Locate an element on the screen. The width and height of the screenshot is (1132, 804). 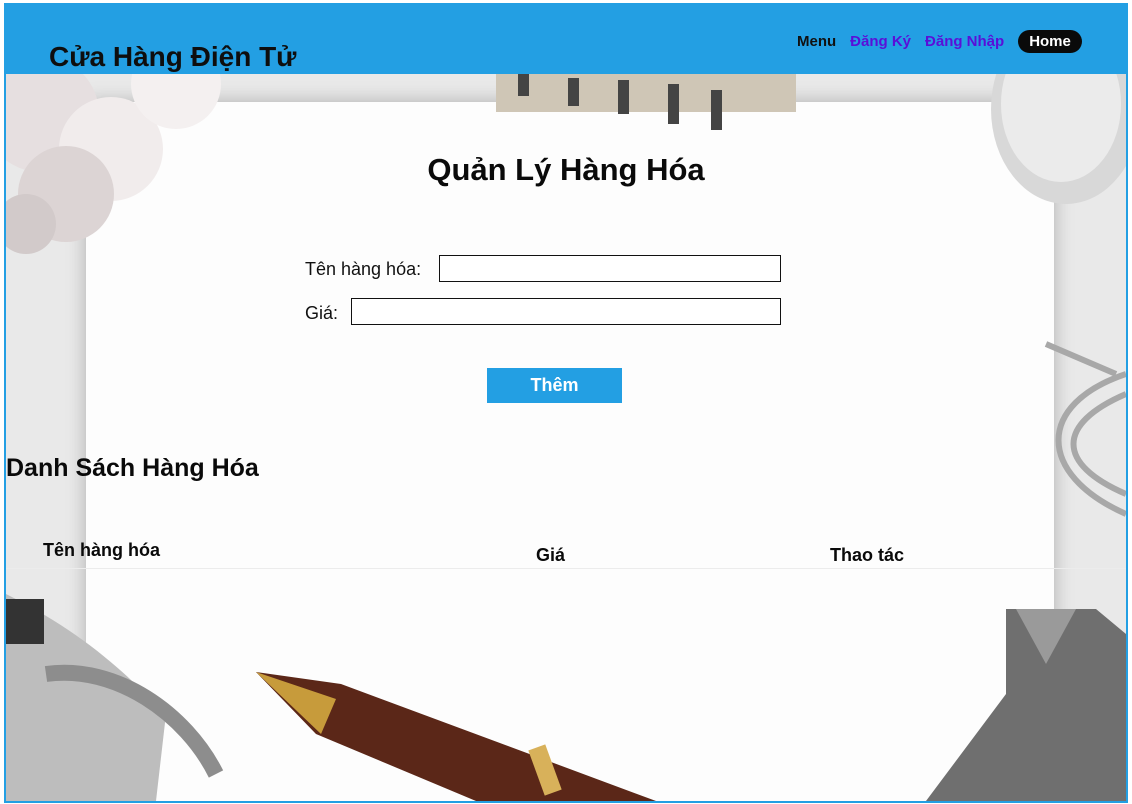
nav-register-link: Đăng Ký is located at coordinates (880, 41).